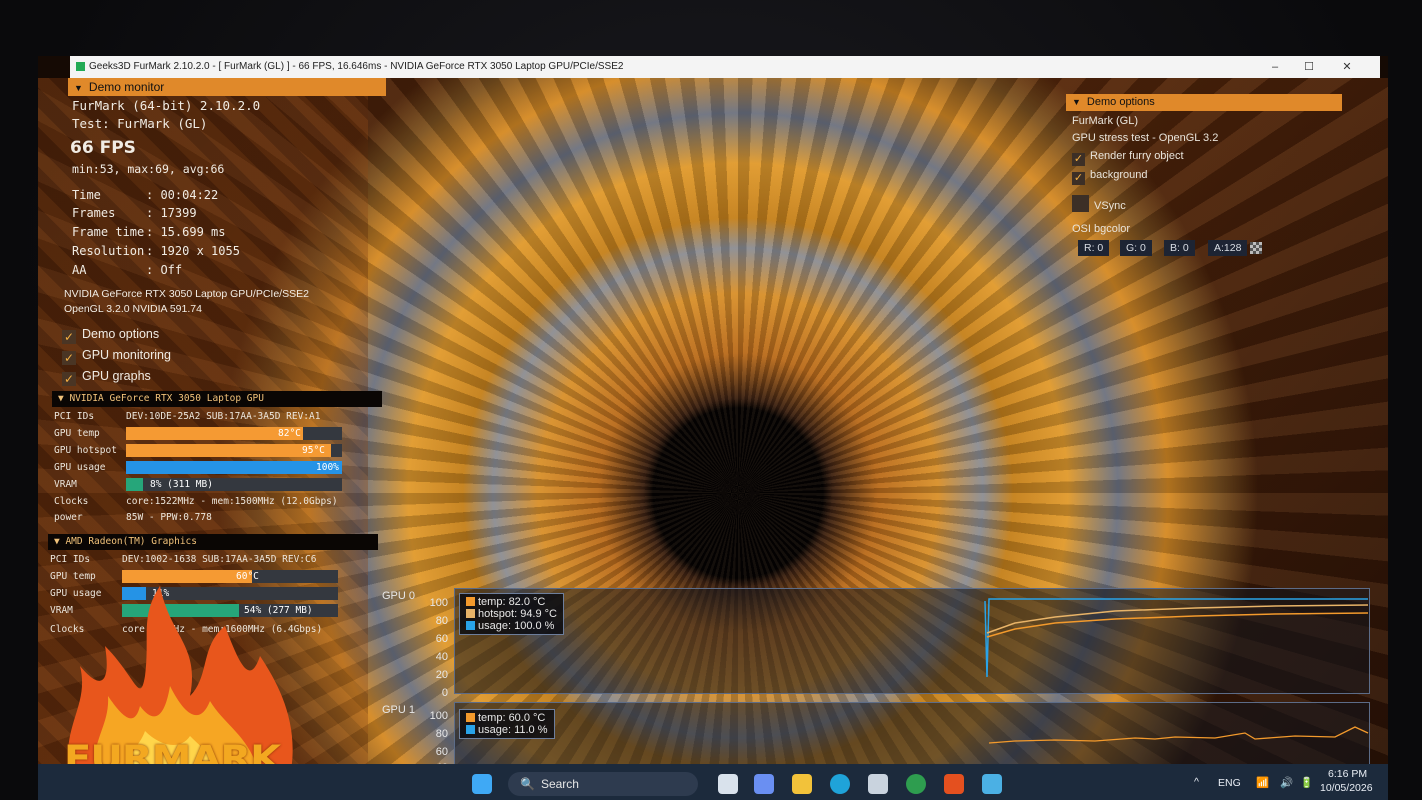  I want to click on minimize-button: –, so click(1275, 67).